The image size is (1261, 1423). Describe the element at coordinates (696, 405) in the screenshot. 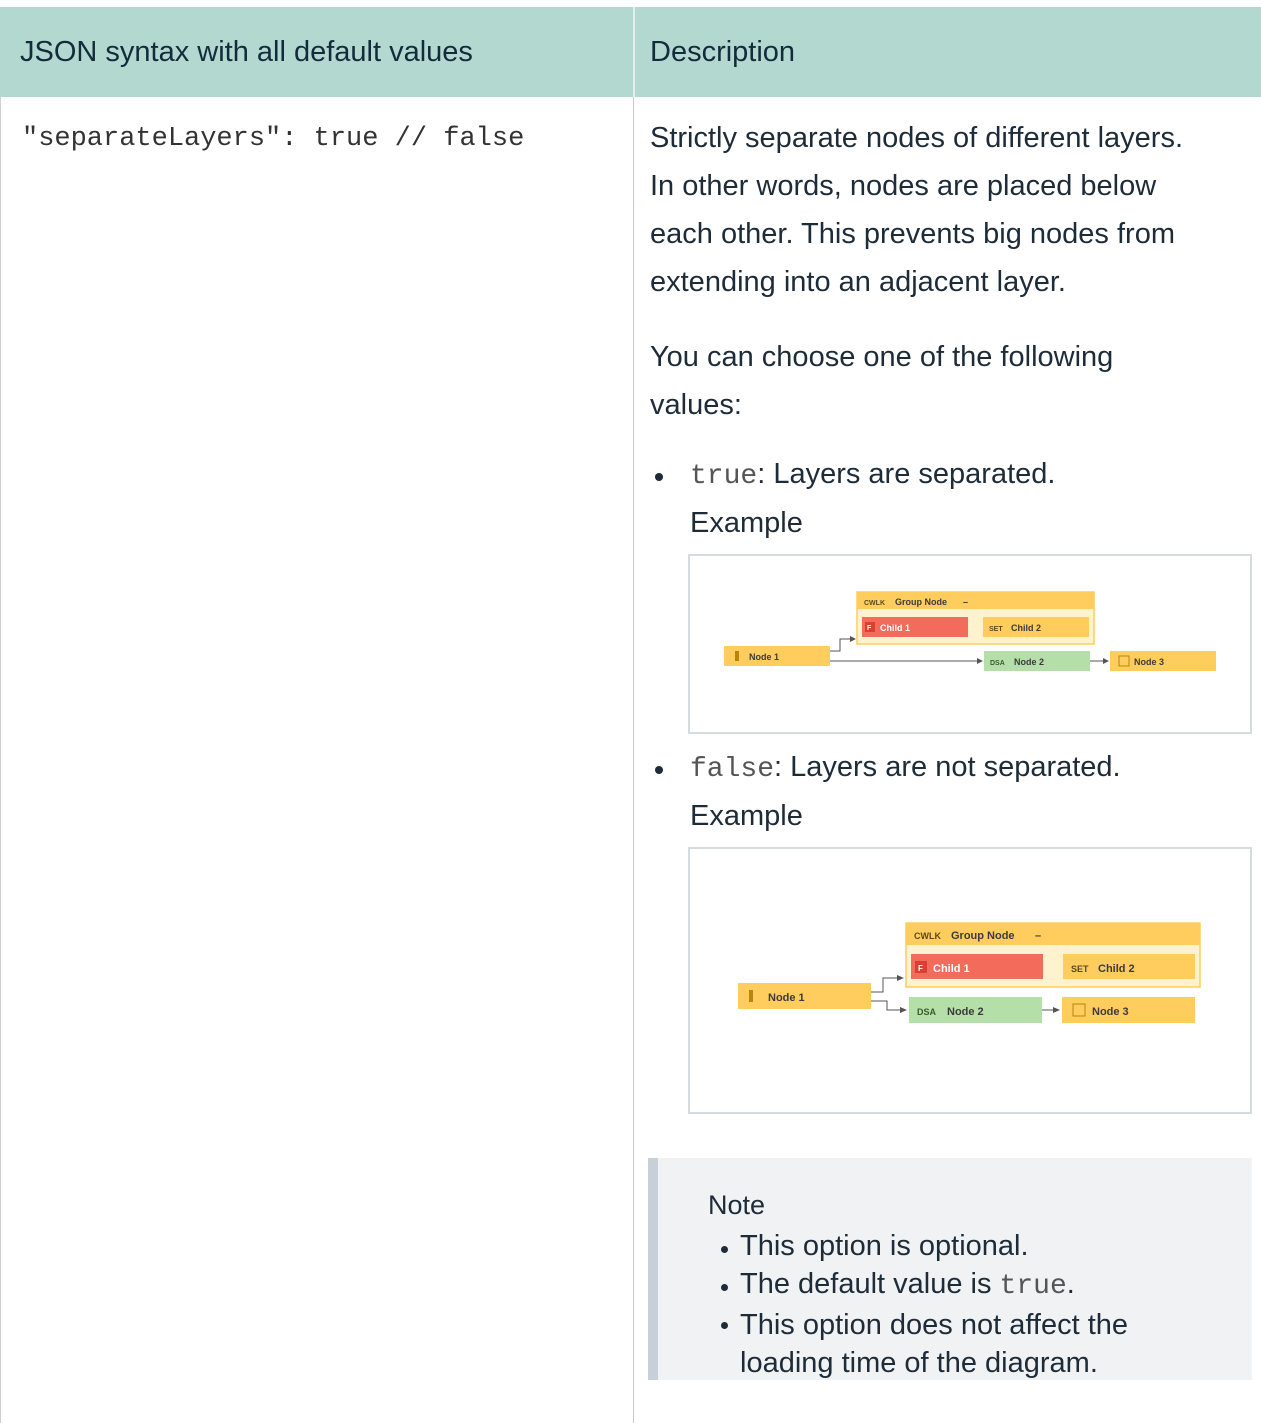

I see `desc-line: values:` at that location.